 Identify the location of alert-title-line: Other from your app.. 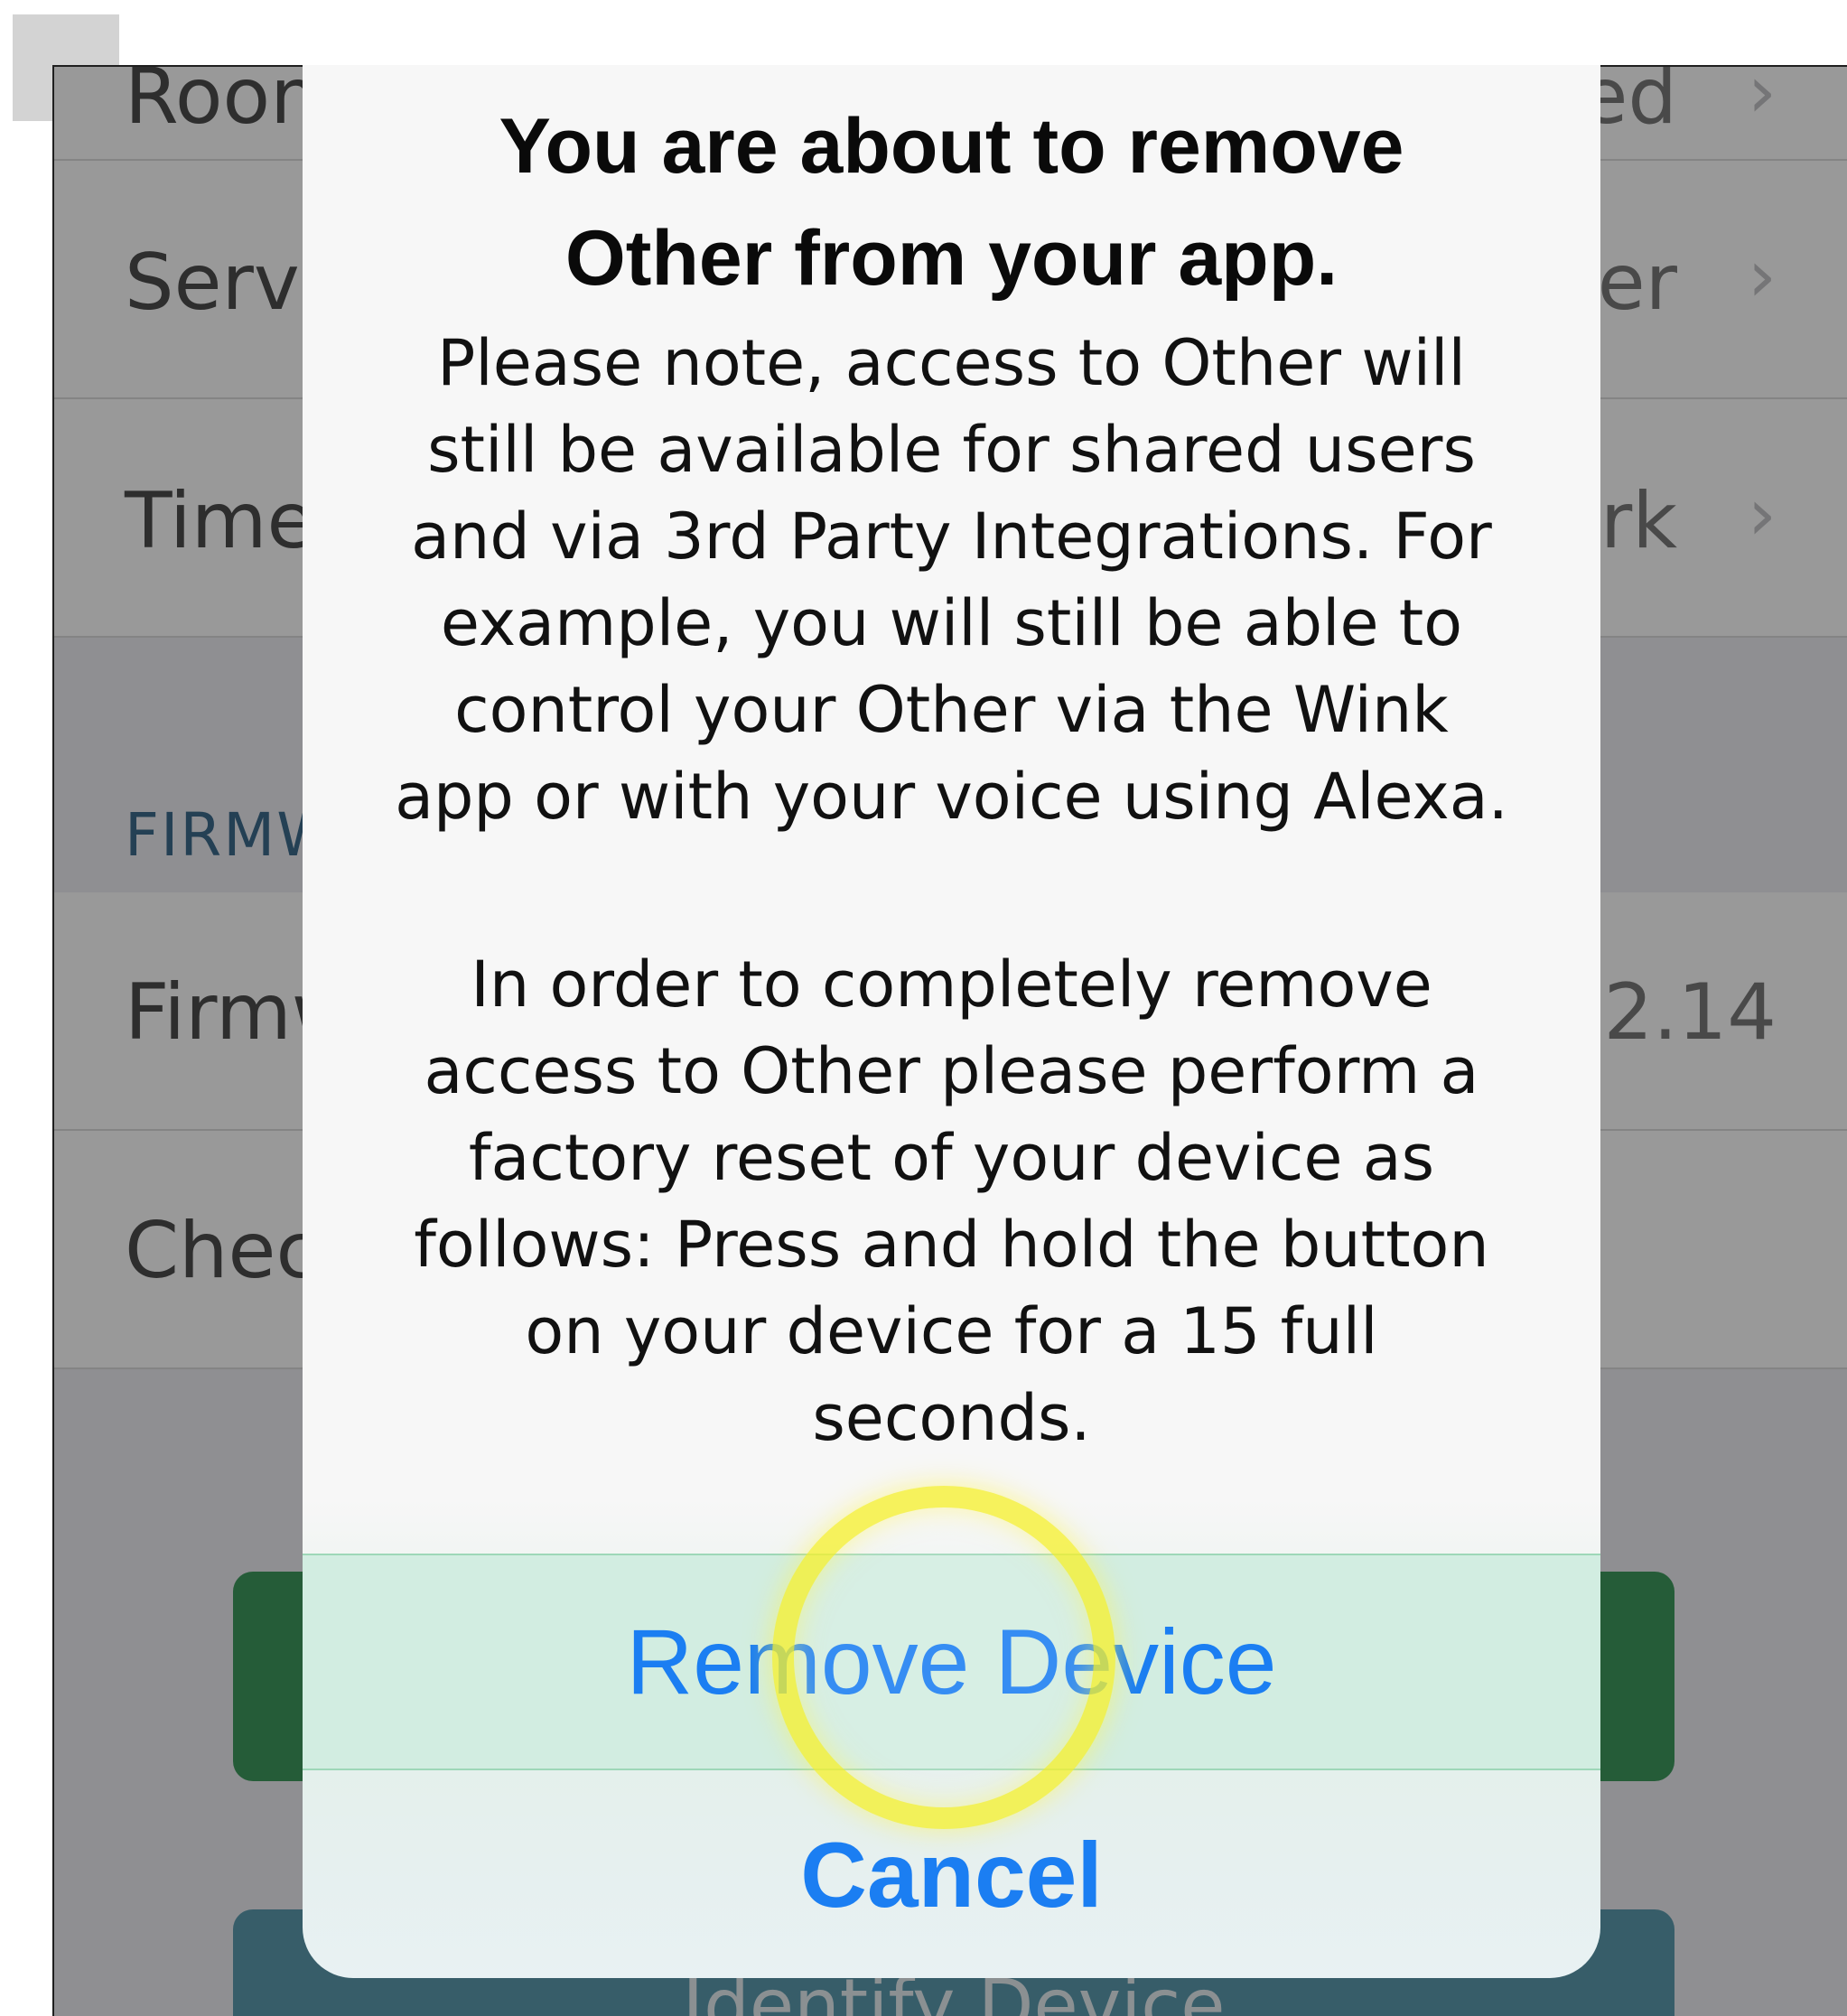
(952, 259).